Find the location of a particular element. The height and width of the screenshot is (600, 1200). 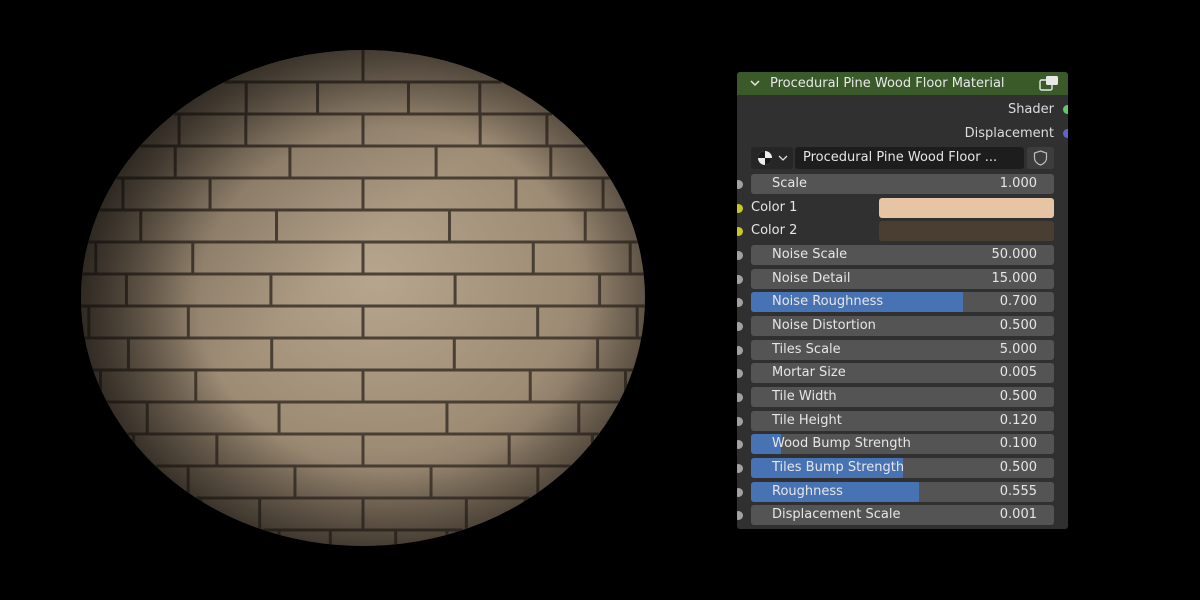

field-label: Tile Width is located at coordinates (804, 396).